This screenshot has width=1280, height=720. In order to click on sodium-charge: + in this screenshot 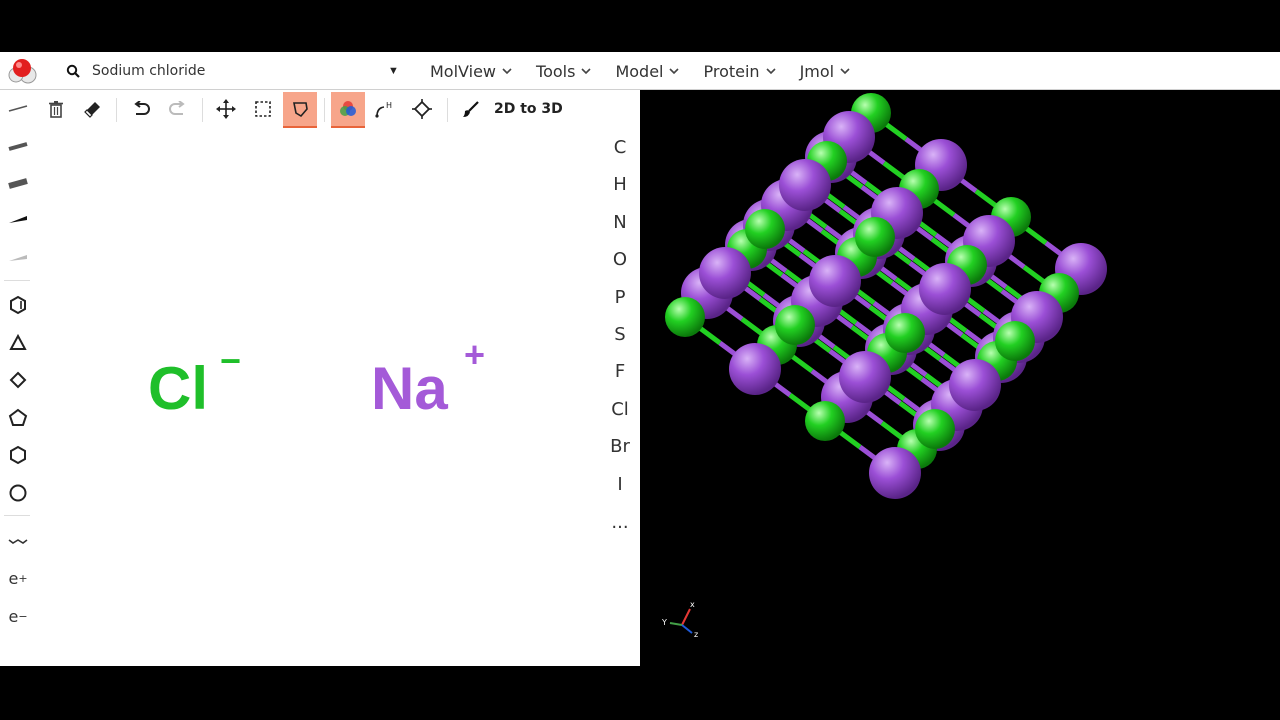, I will do `click(475, 354)`.